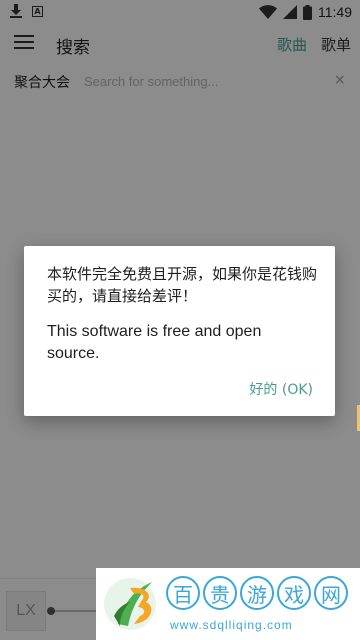 This screenshot has width=360, height=640. I want to click on watermark-char: 网, so click(331, 593).